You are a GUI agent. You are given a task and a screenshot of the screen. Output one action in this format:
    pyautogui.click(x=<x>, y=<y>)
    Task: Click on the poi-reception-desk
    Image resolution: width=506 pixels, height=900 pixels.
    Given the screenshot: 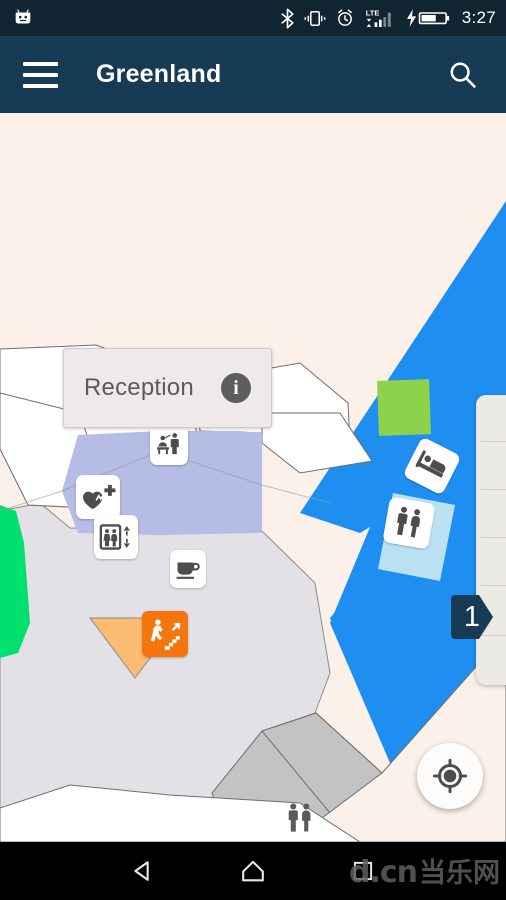 What is the action you would take?
    pyautogui.click(x=169, y=445)
    